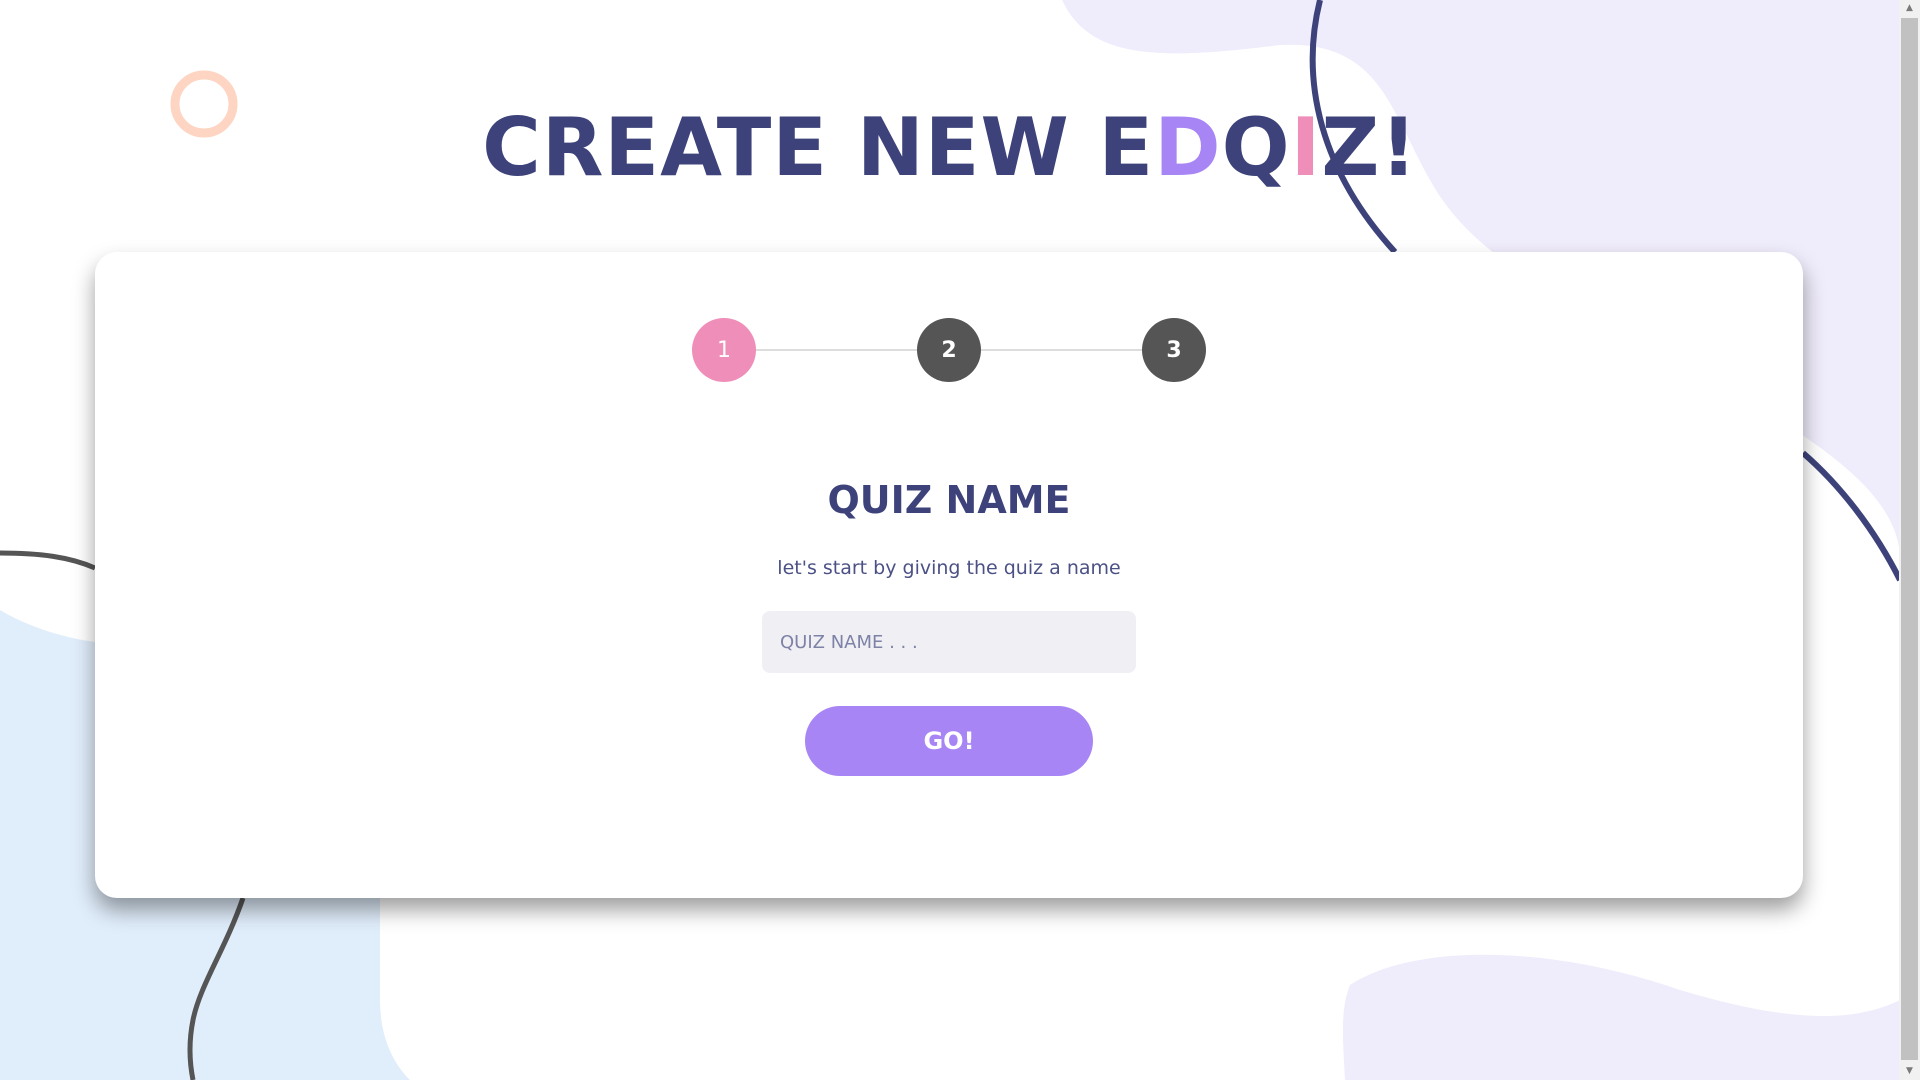 Image resolution: width=1920 pixels, height=1080 pixels. What do you see at coordinates (949, 741) in the screenshot?
I see `go-button: GO!` at bounding box center [949, 741].